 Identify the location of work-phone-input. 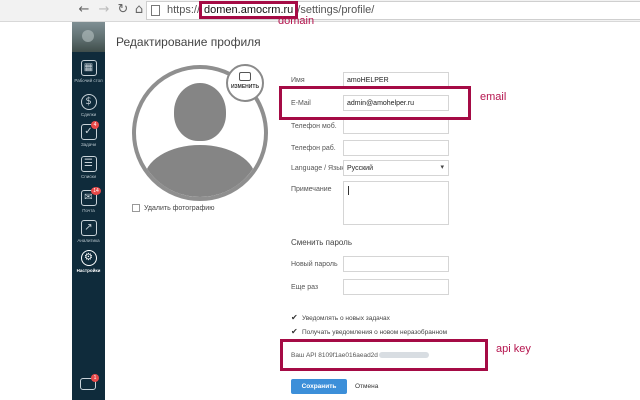
(396, 148).